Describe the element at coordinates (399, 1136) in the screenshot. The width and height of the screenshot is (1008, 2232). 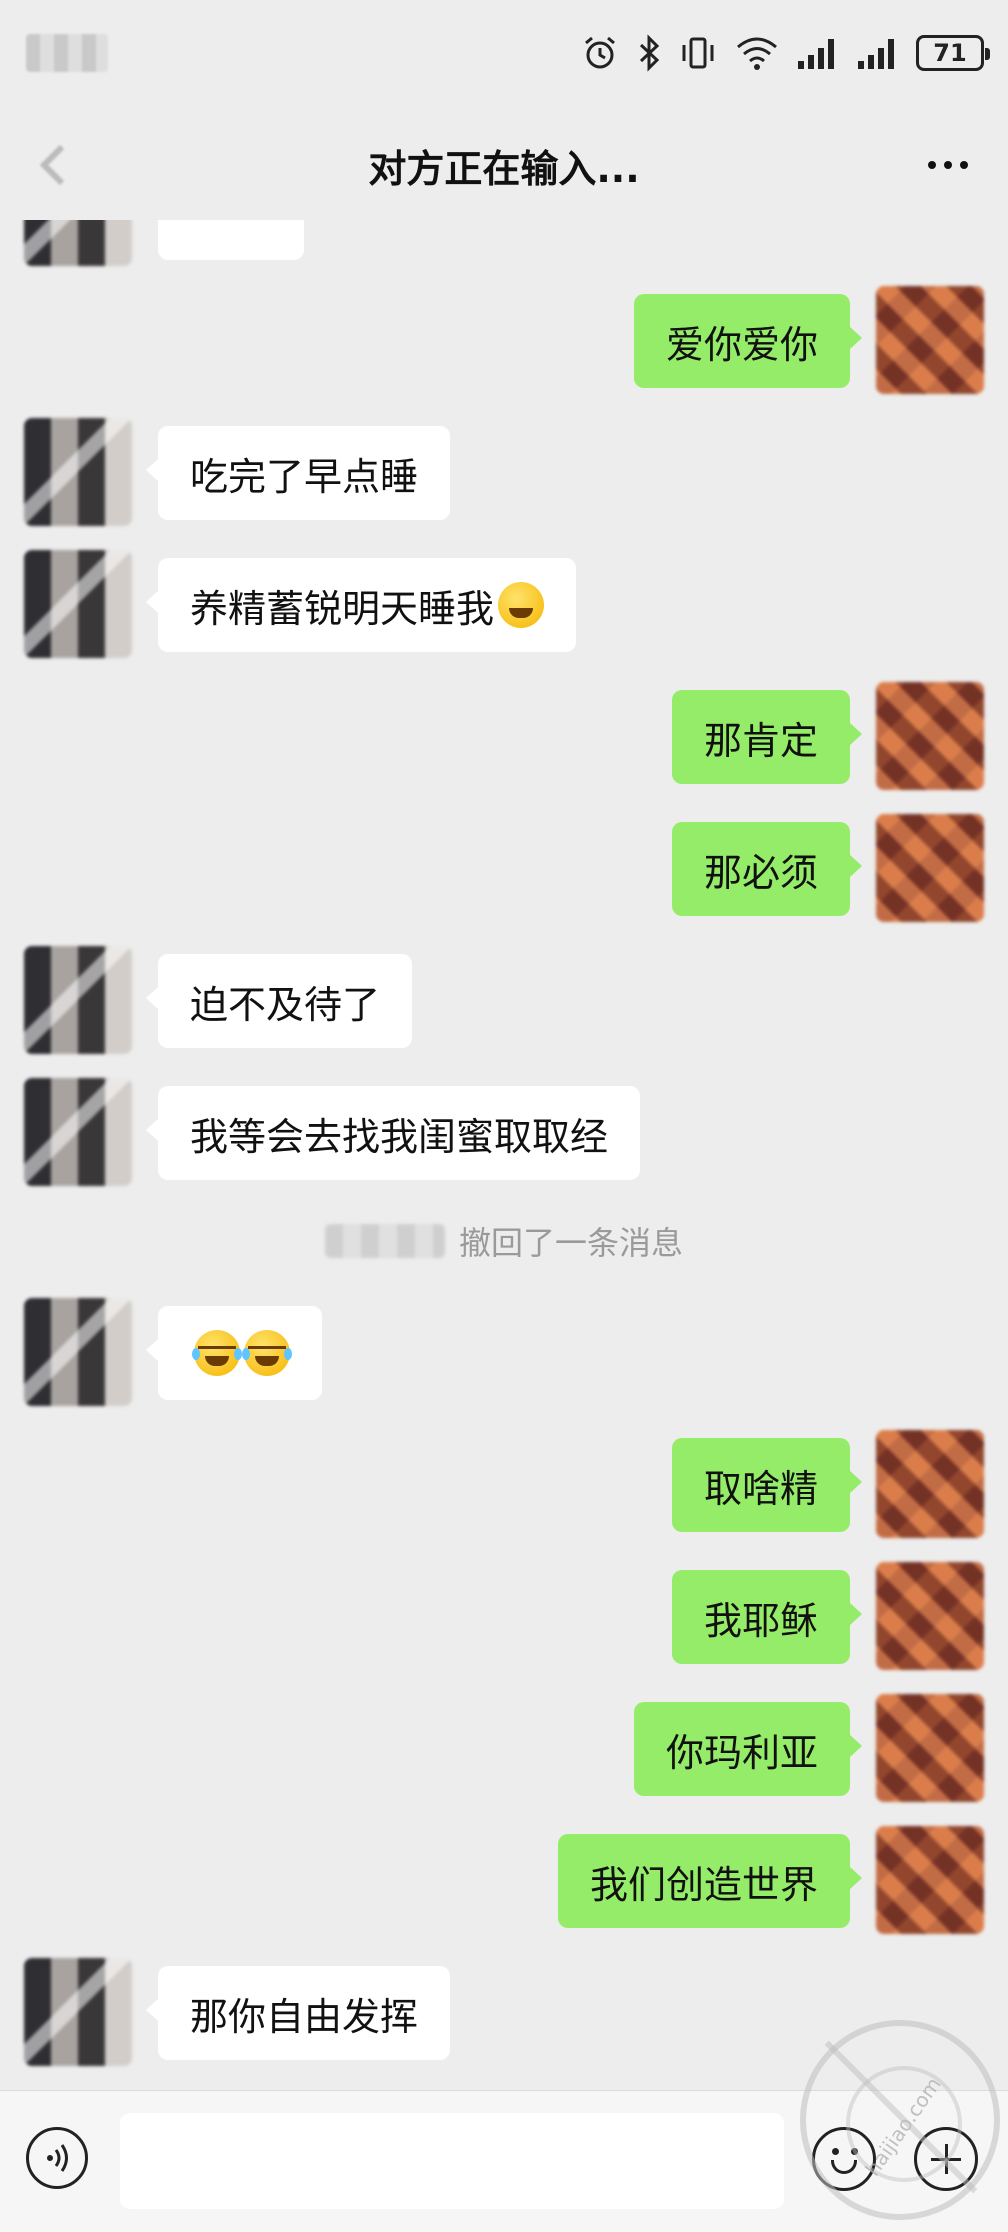
I see `message-text: 我等会去找我闺蜜取取经` at that location.